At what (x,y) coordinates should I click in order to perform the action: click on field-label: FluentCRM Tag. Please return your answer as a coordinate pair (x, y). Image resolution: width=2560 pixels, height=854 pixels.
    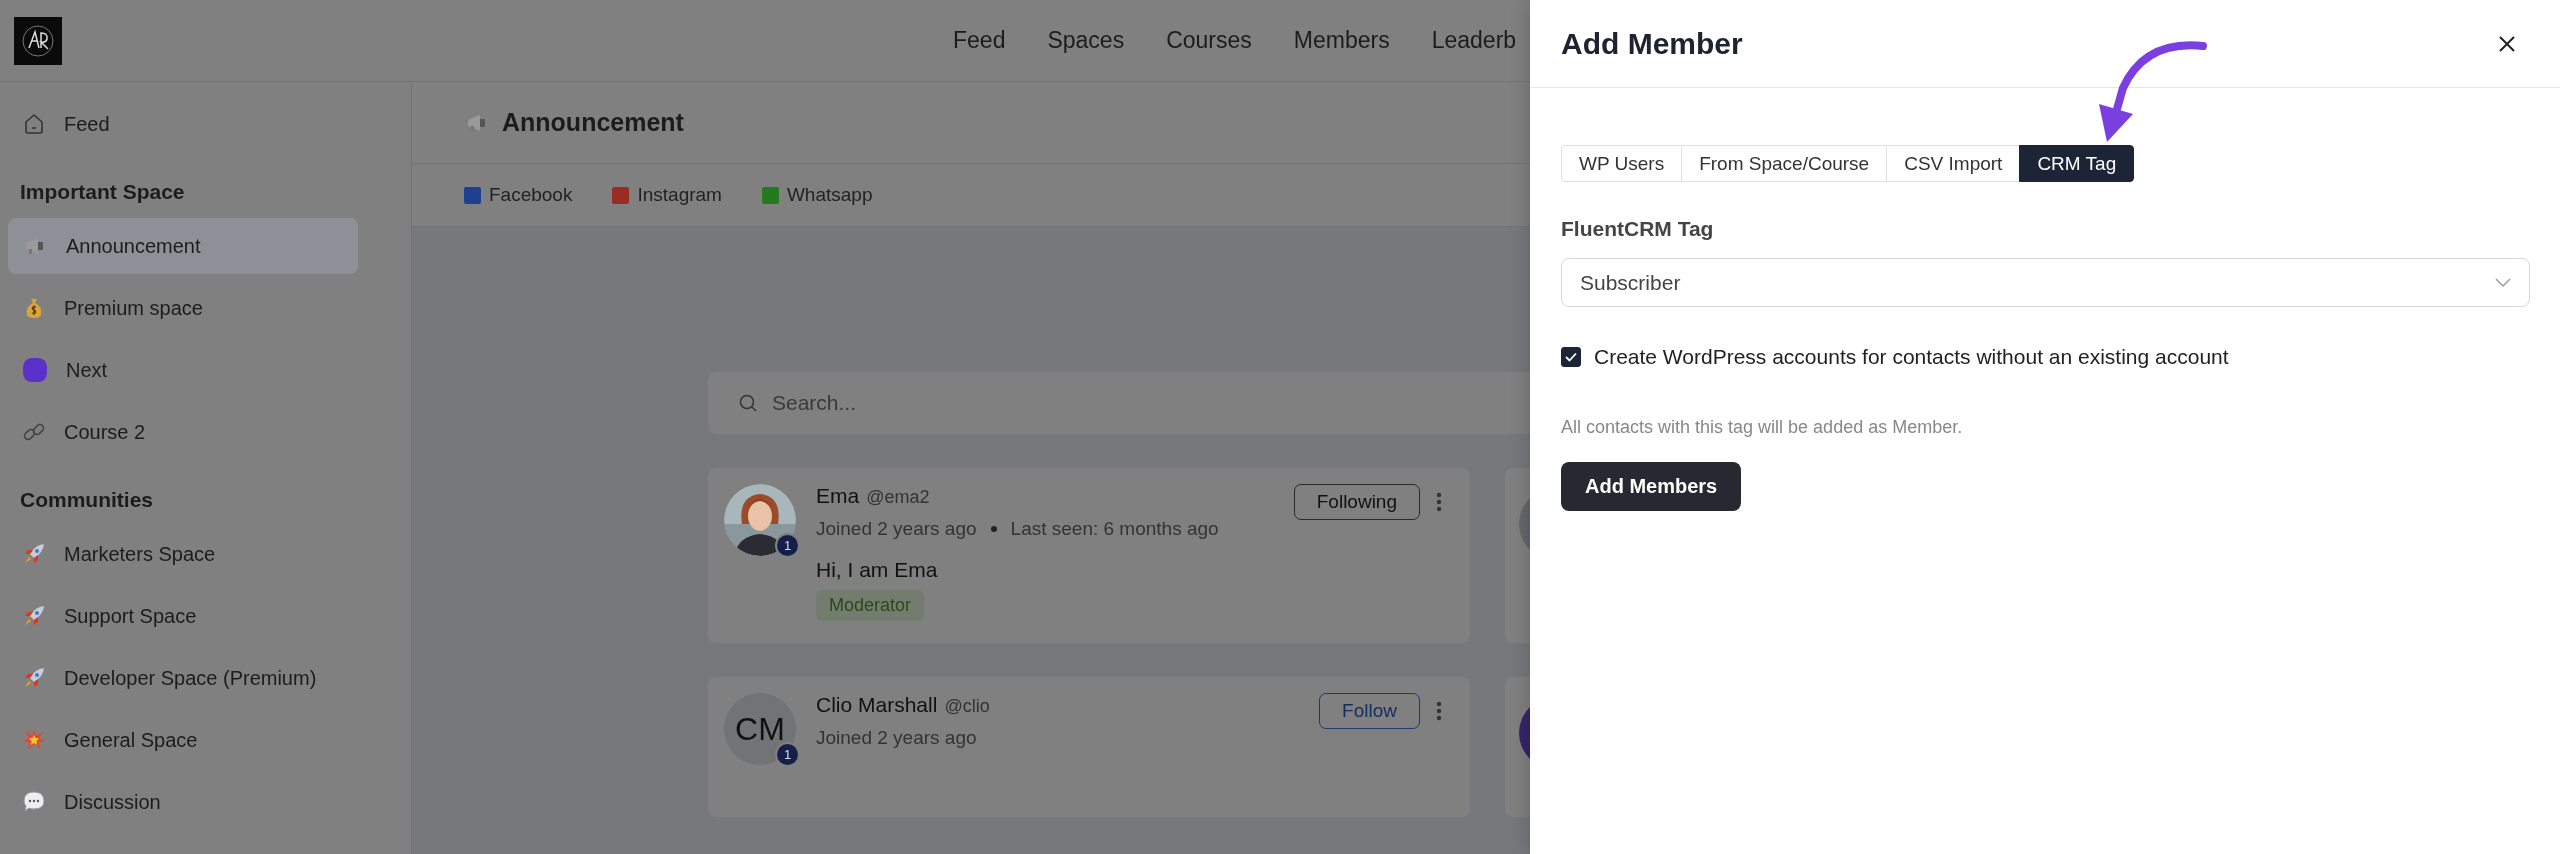
    Looking at the image, I should click on (1638, 229).